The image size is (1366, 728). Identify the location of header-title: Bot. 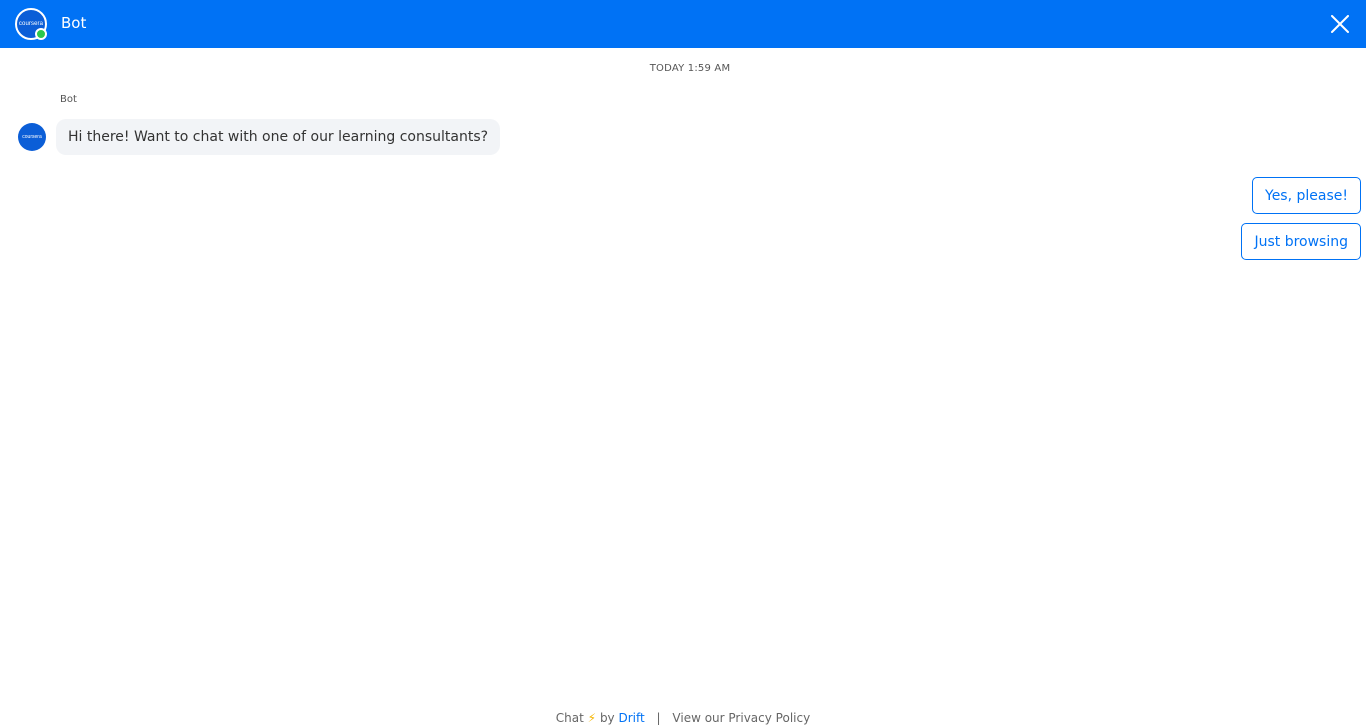
(74, 23).